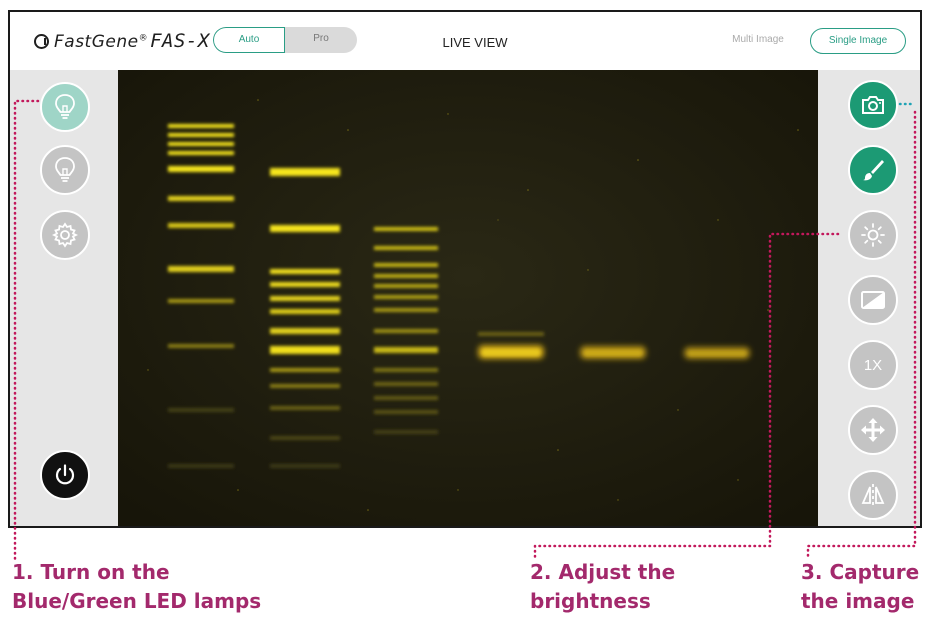 Image resolution: width=930 pixels, height=619 pixels. I want to click on annotation-3-line-1: 3. Capture, so click(860, 572).